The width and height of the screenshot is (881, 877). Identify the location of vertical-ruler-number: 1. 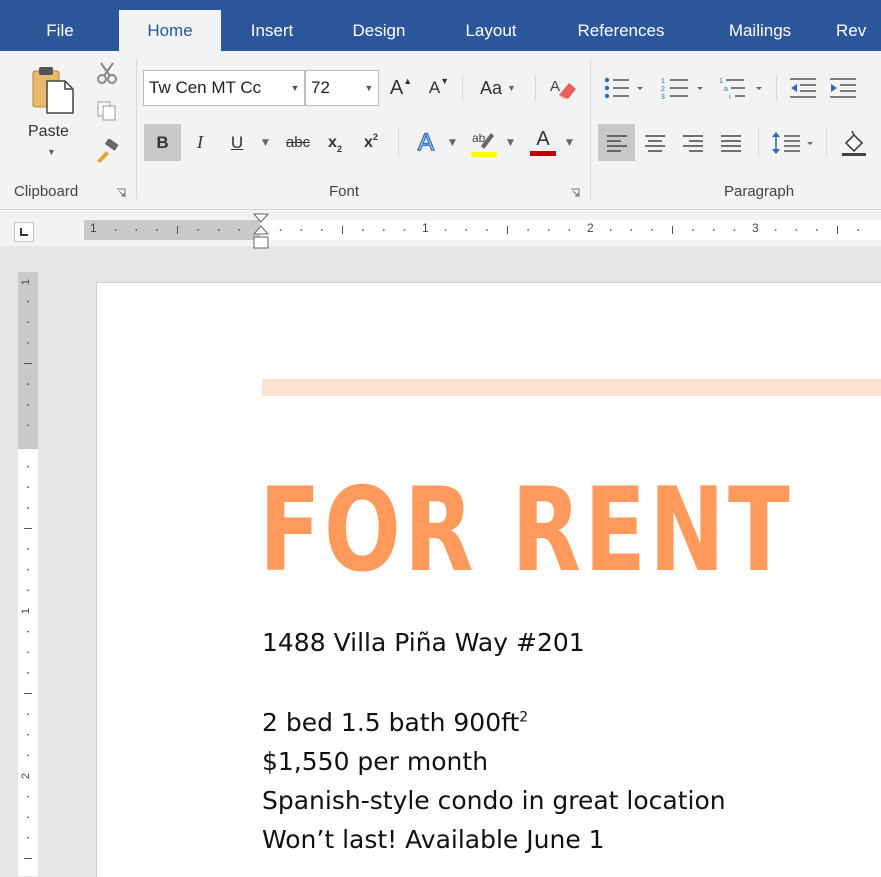
(26, 282).